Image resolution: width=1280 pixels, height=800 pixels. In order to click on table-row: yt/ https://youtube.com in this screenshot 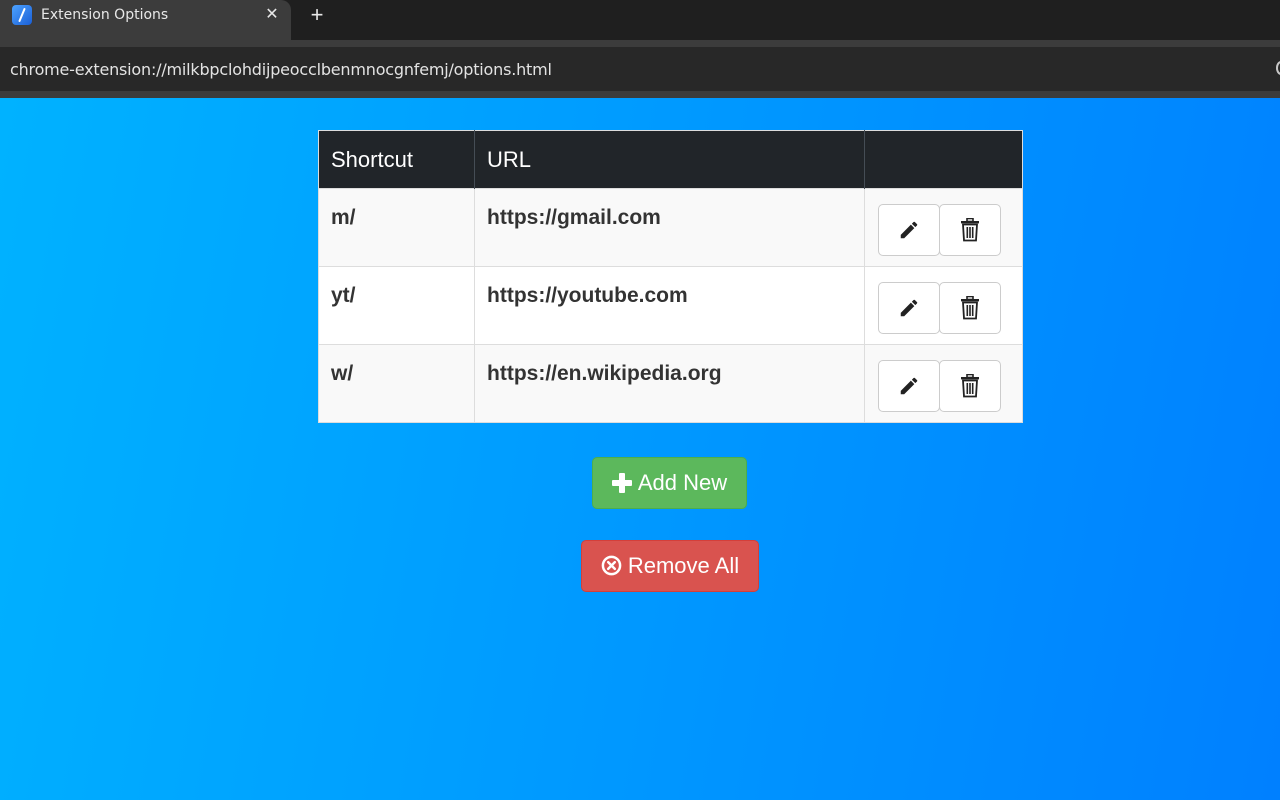, I will do `click(670, 305)`.